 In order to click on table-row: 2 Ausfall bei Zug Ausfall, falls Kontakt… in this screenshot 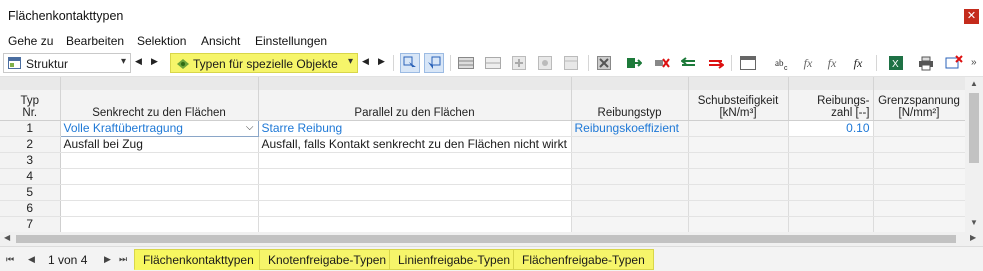, I will do `click(483, 144)`.